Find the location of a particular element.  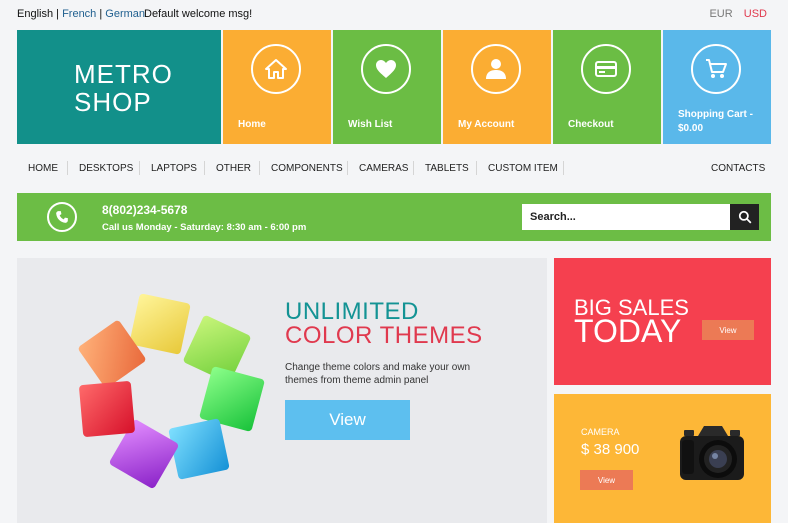

tile-label: My Account is located at coordinates (486, 124).